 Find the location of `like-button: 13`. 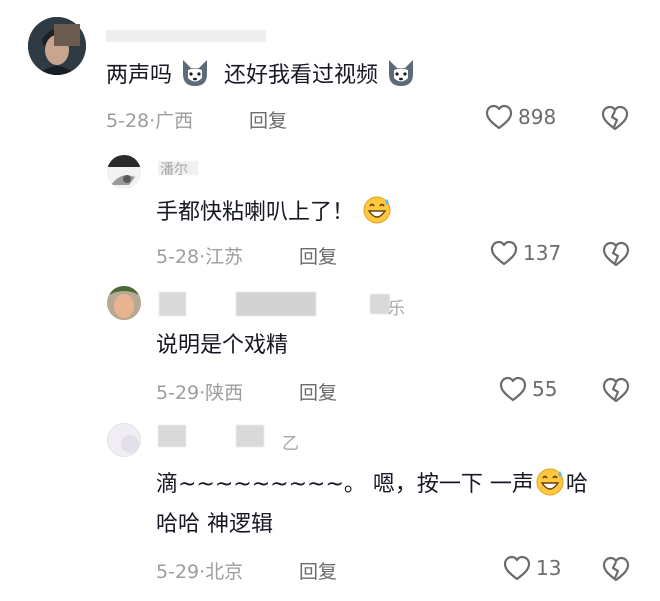

like-button: 13 is located at coordinates (532, 568).